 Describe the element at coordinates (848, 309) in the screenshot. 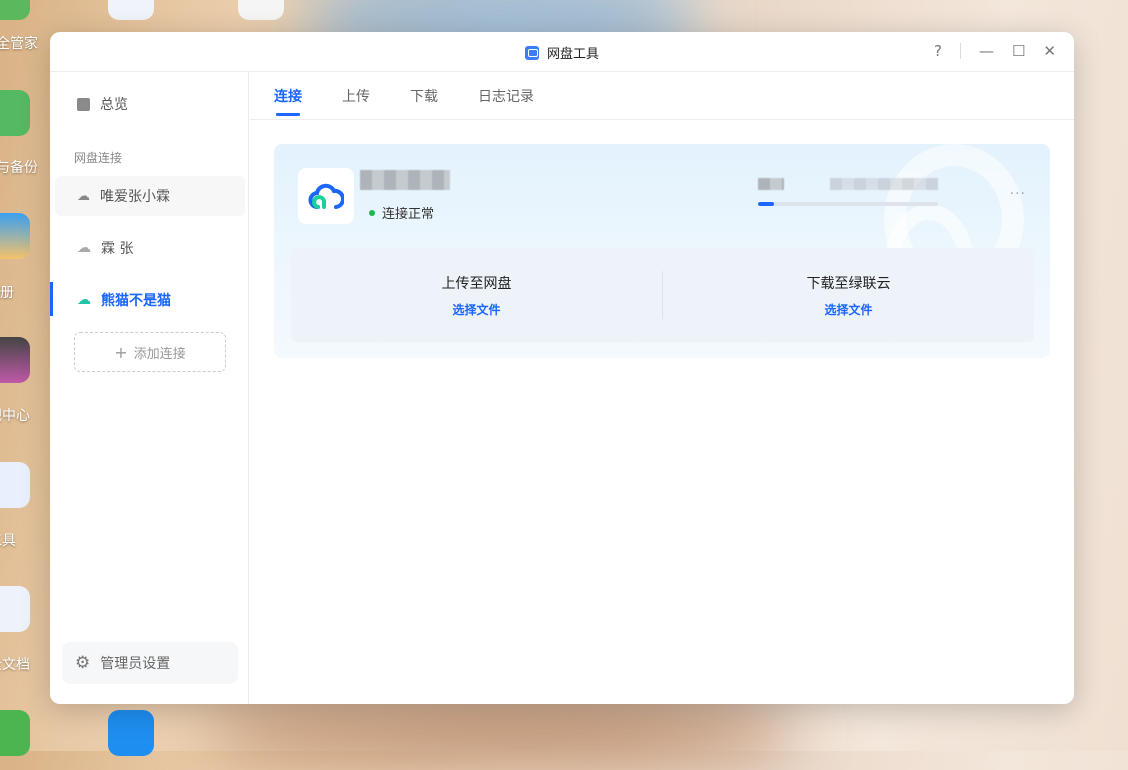

I see `download-select-file-link: 选择文件` at that location.